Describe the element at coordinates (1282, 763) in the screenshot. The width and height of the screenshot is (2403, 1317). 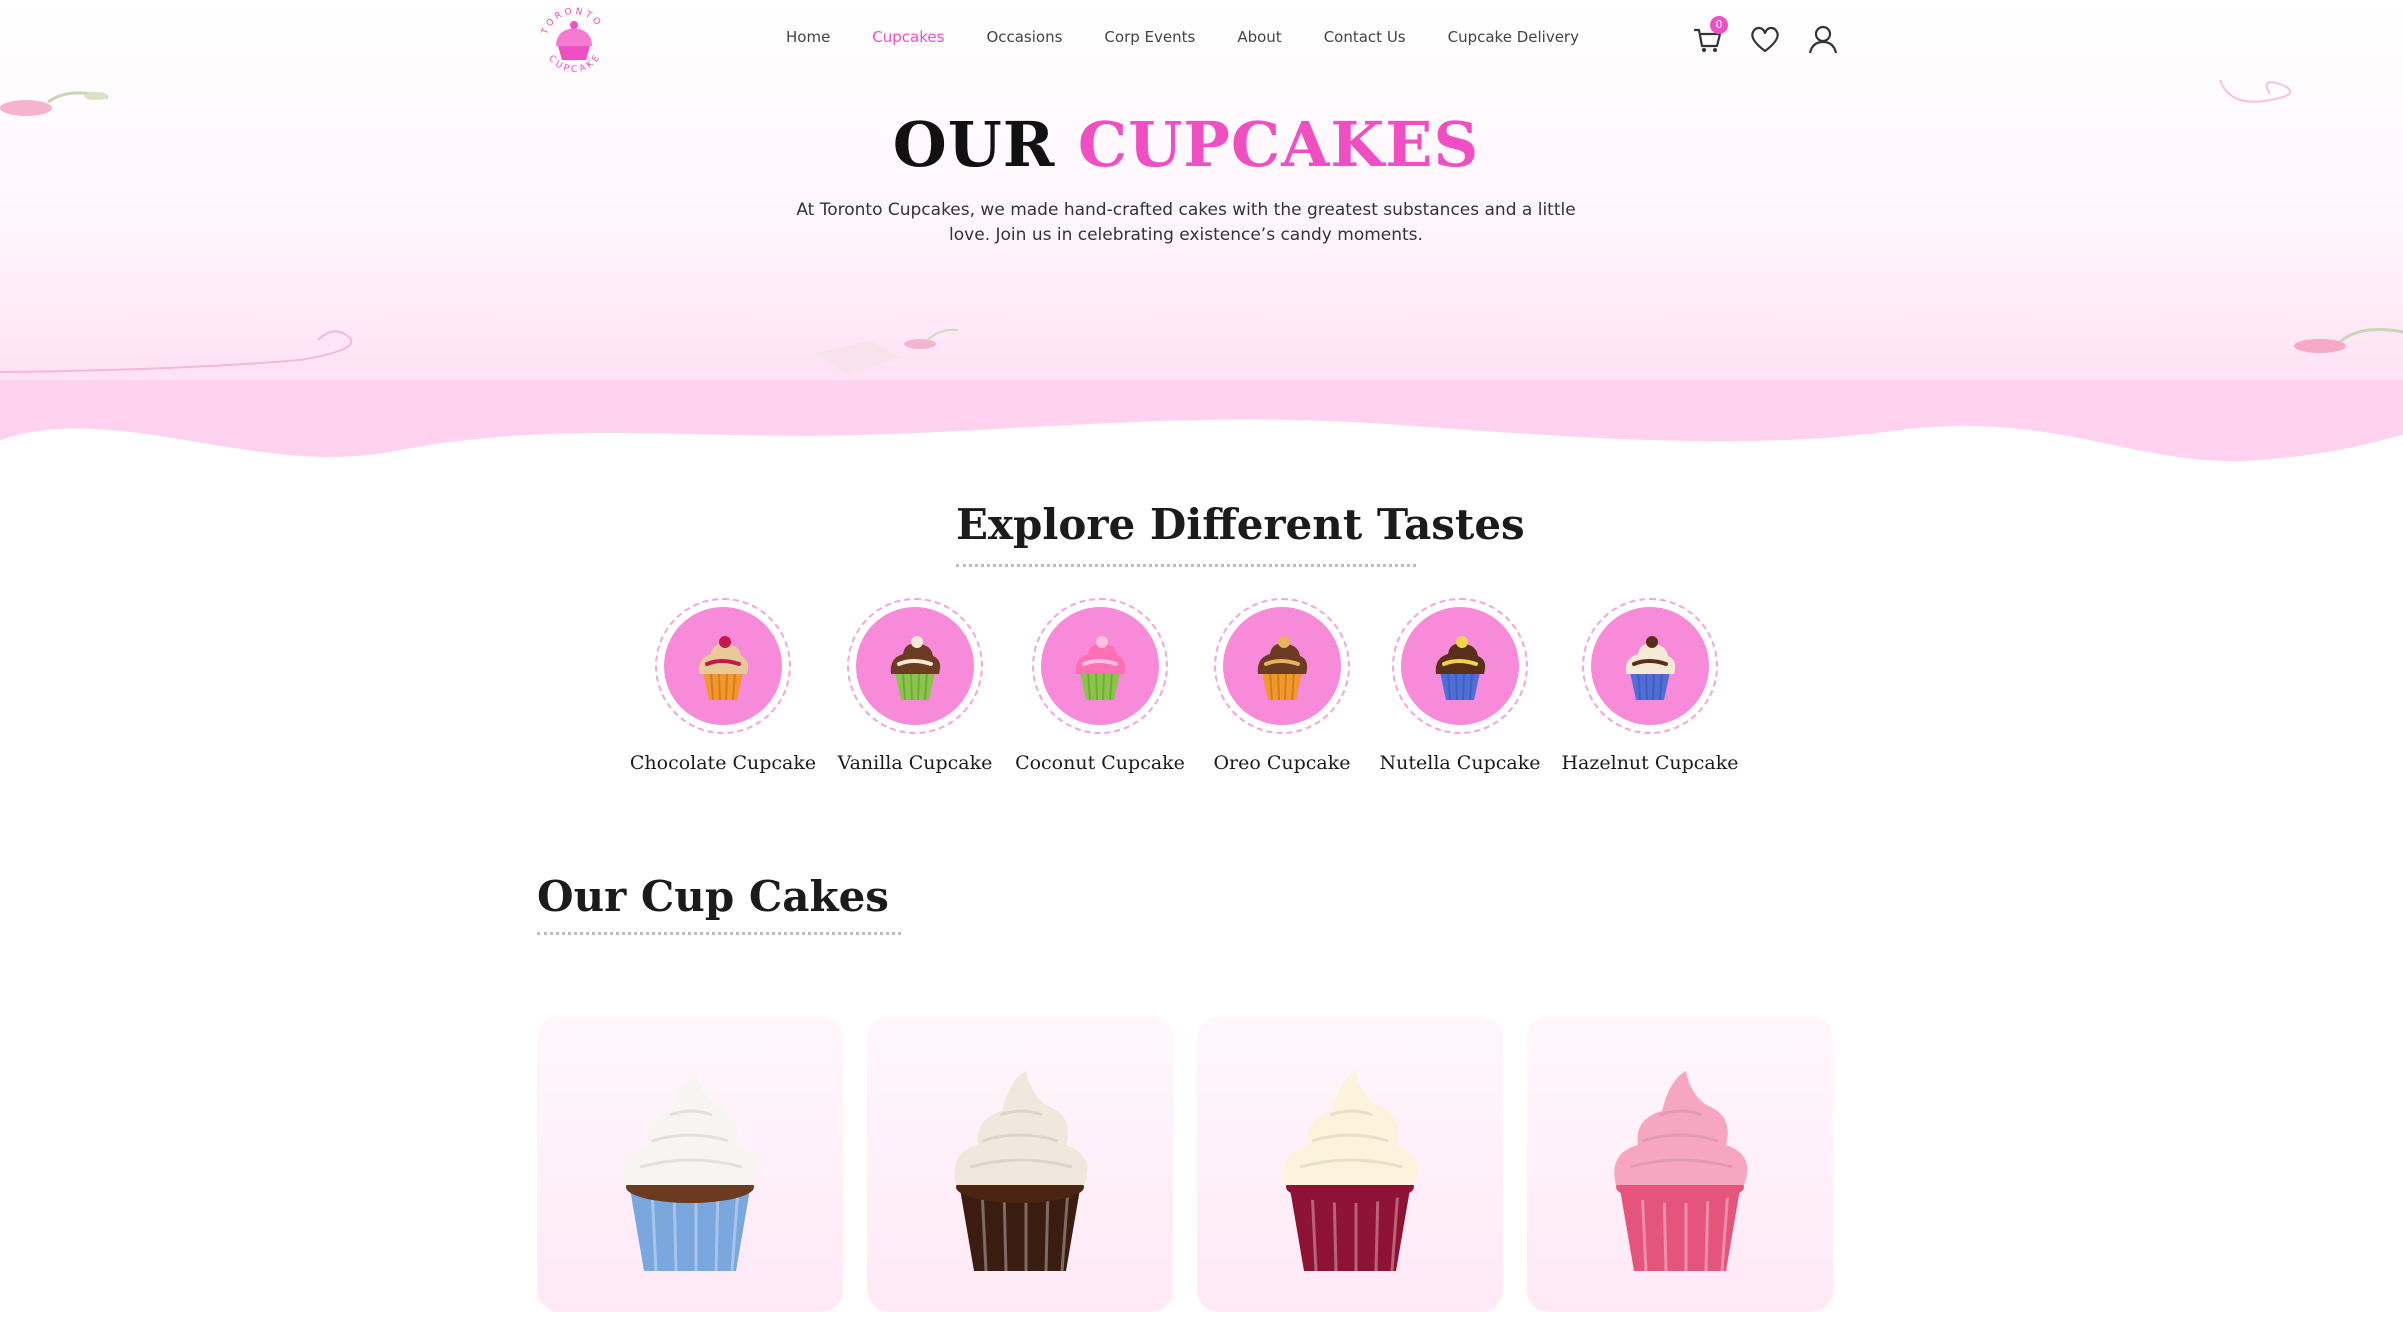
I see `taste-label: Oreo Cupcake` at that location.